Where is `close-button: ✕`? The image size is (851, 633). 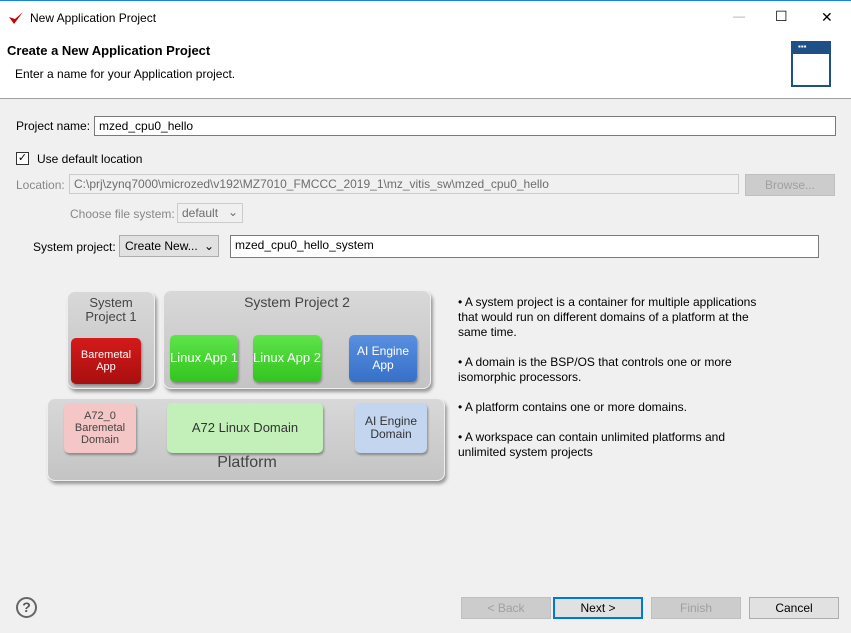 close-button: ✕ is located at coordinates (827, 17).